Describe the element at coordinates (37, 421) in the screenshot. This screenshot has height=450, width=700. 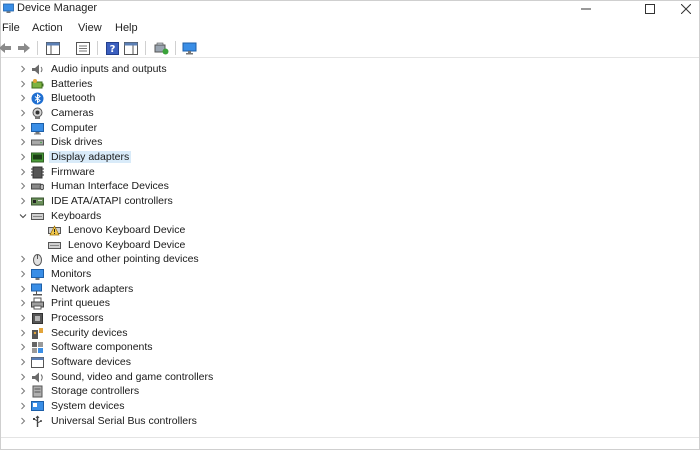
I see `usb-icon` at that location.